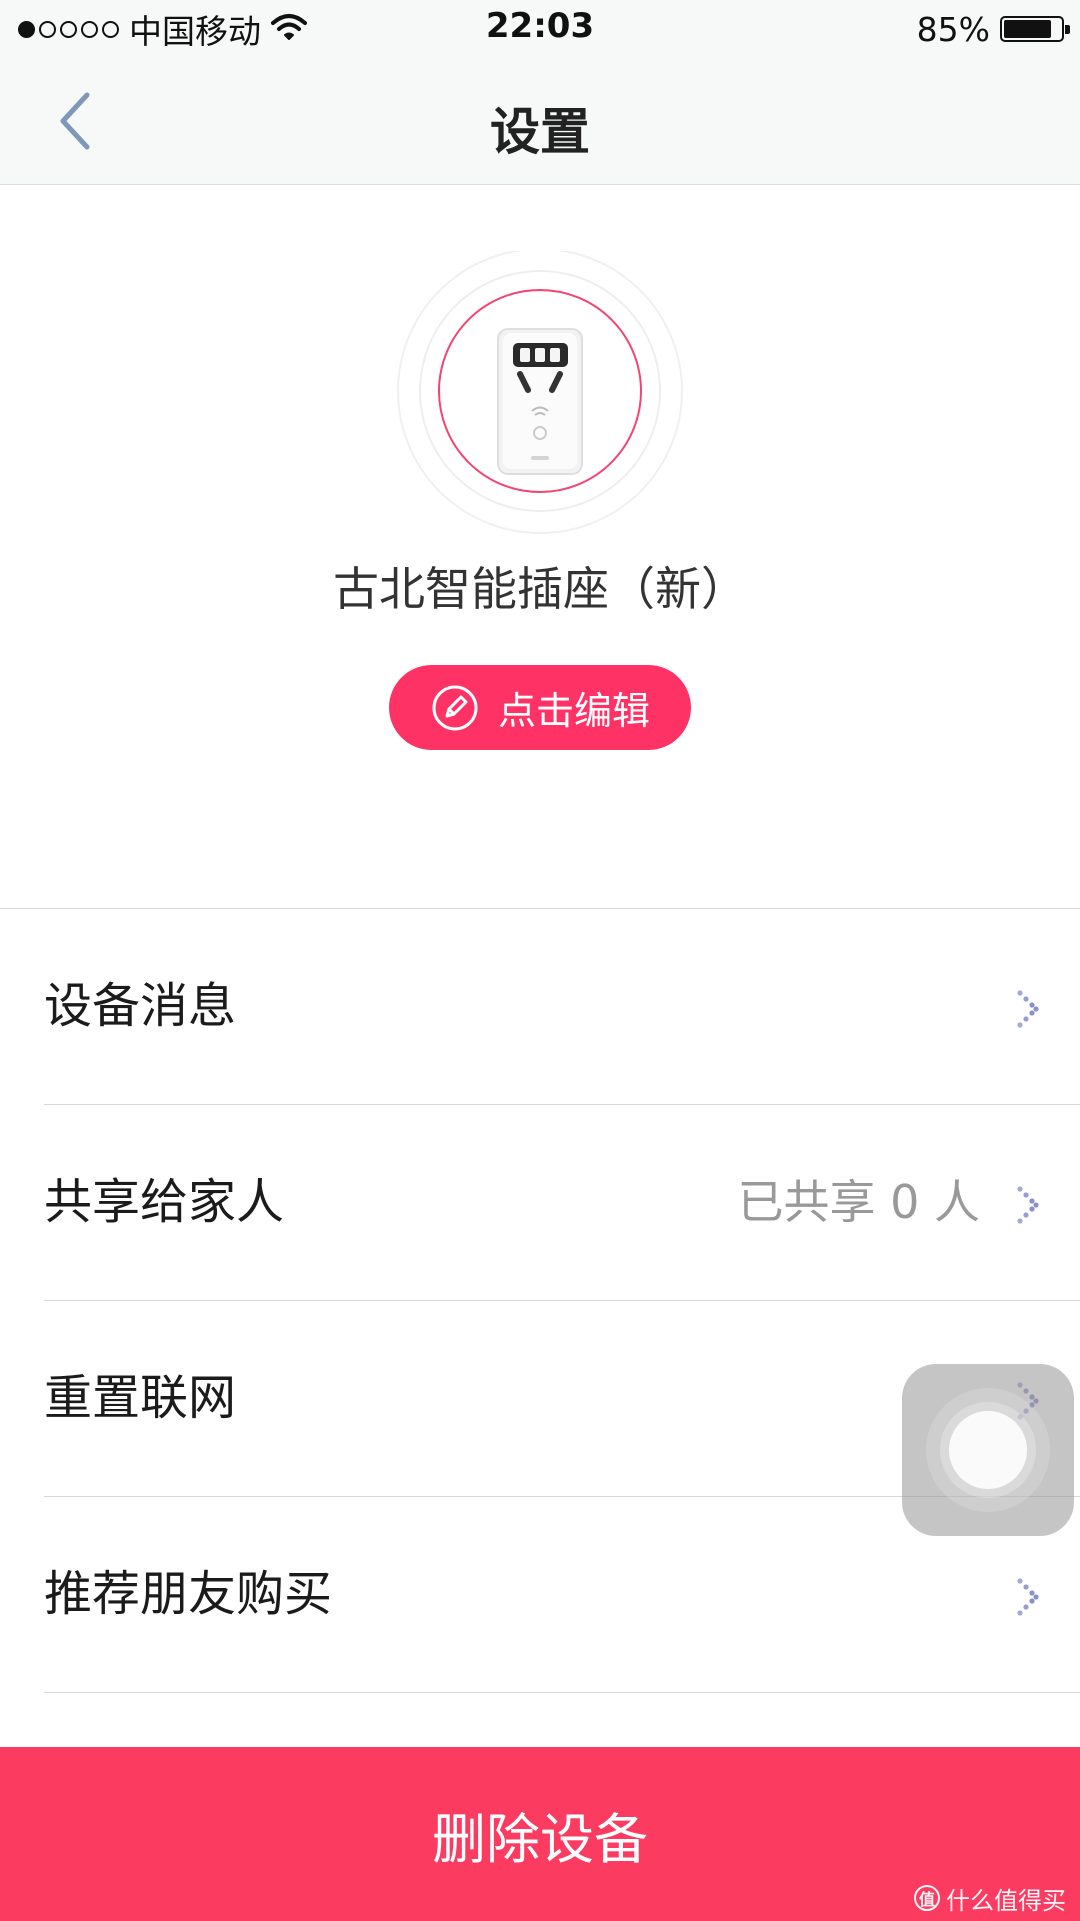 Image resolution: width=1080 pixels, height=1921 pixels. I want to click on shared-count: 已共享 0 人, so click(858, 1202).